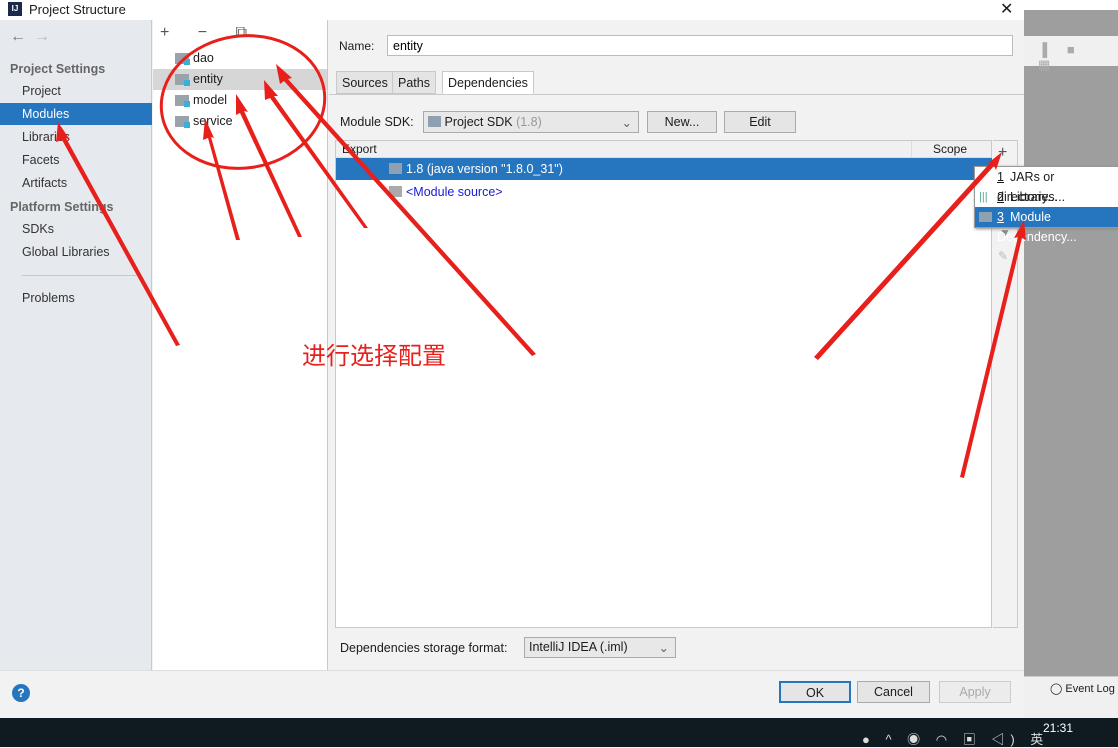 This screenshot has width=1118, height=748. Describe the element at coordinates (76, 298) in the screenshot. I see `sidebar-item-problems: Problems` at that location.